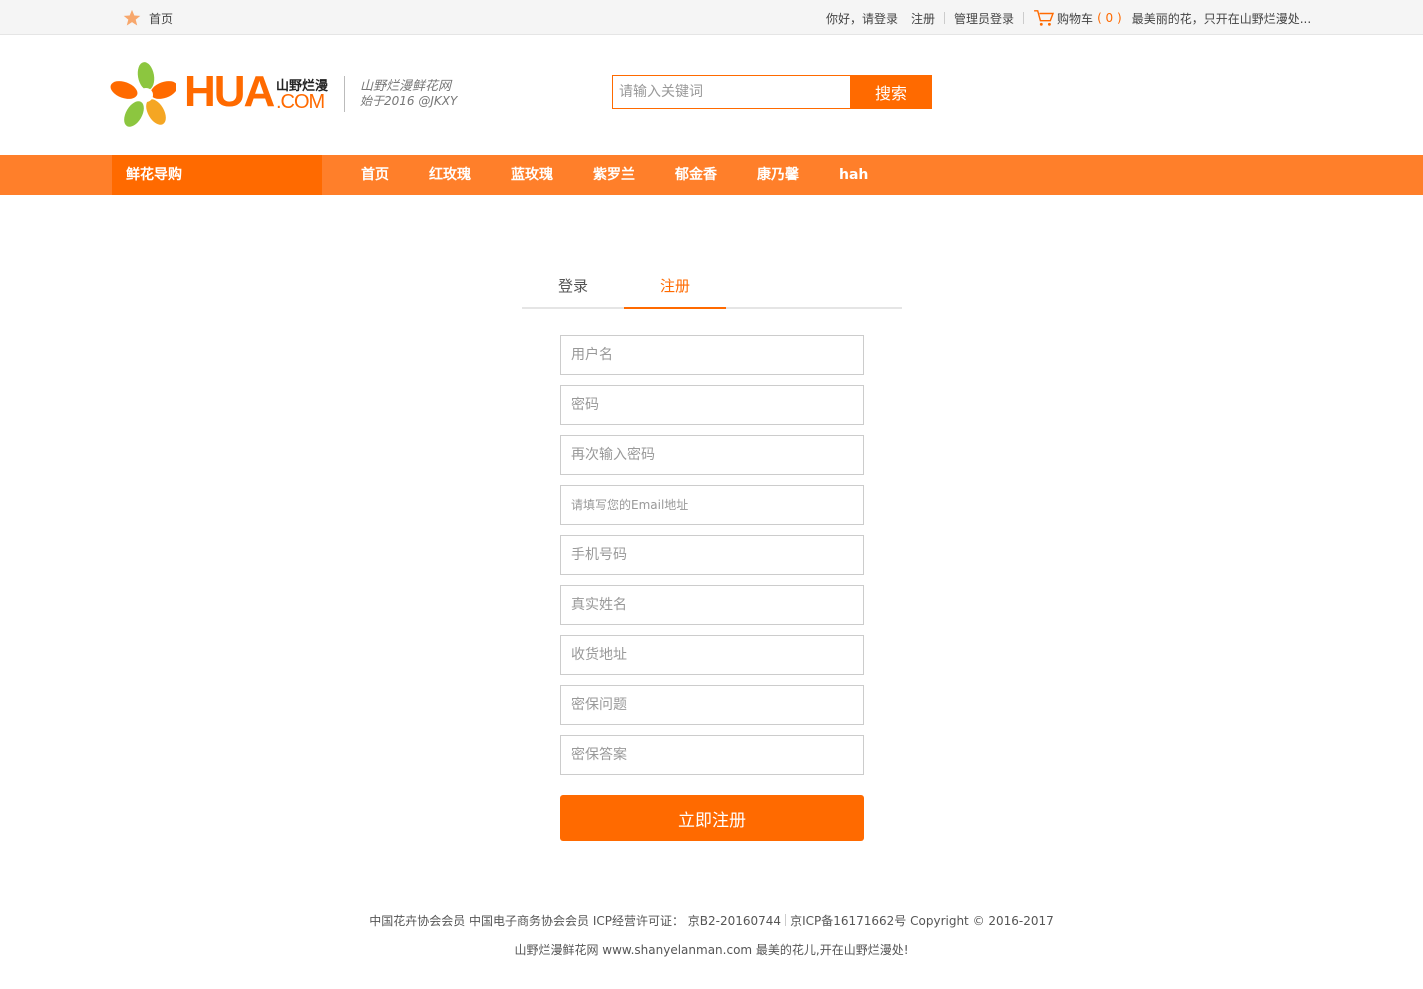 The width and height of the screenshot is (1423, 989). Describe the element at coordinates (143, 94) in the screenshot. I see `flower-logo-icon` at that location.